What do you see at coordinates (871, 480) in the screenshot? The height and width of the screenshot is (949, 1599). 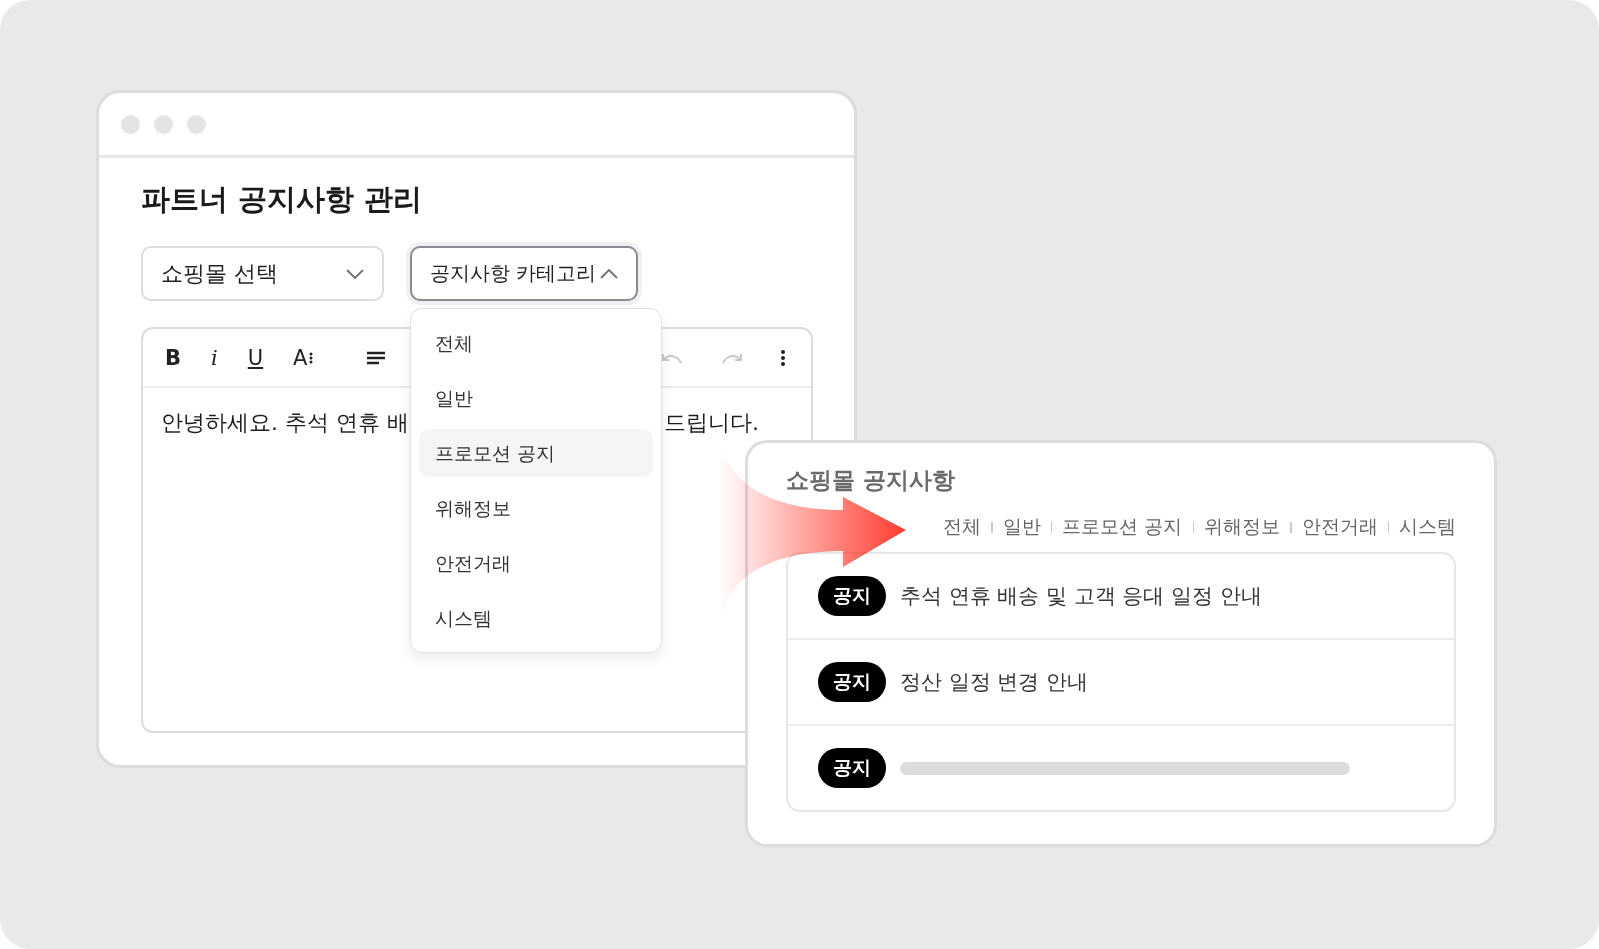 I see `panel-title: 쇼핑몰 공지사항` at bounding box center [871, 480].